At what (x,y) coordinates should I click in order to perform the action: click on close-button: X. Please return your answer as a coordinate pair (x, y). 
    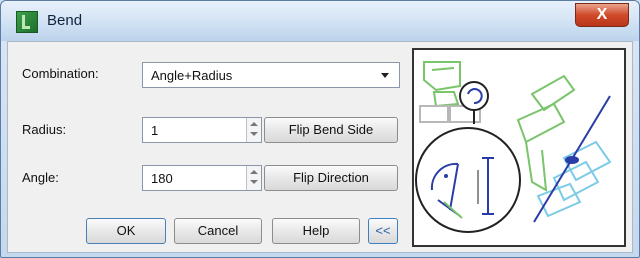
    Looking at the image, I should click on (602, 15).